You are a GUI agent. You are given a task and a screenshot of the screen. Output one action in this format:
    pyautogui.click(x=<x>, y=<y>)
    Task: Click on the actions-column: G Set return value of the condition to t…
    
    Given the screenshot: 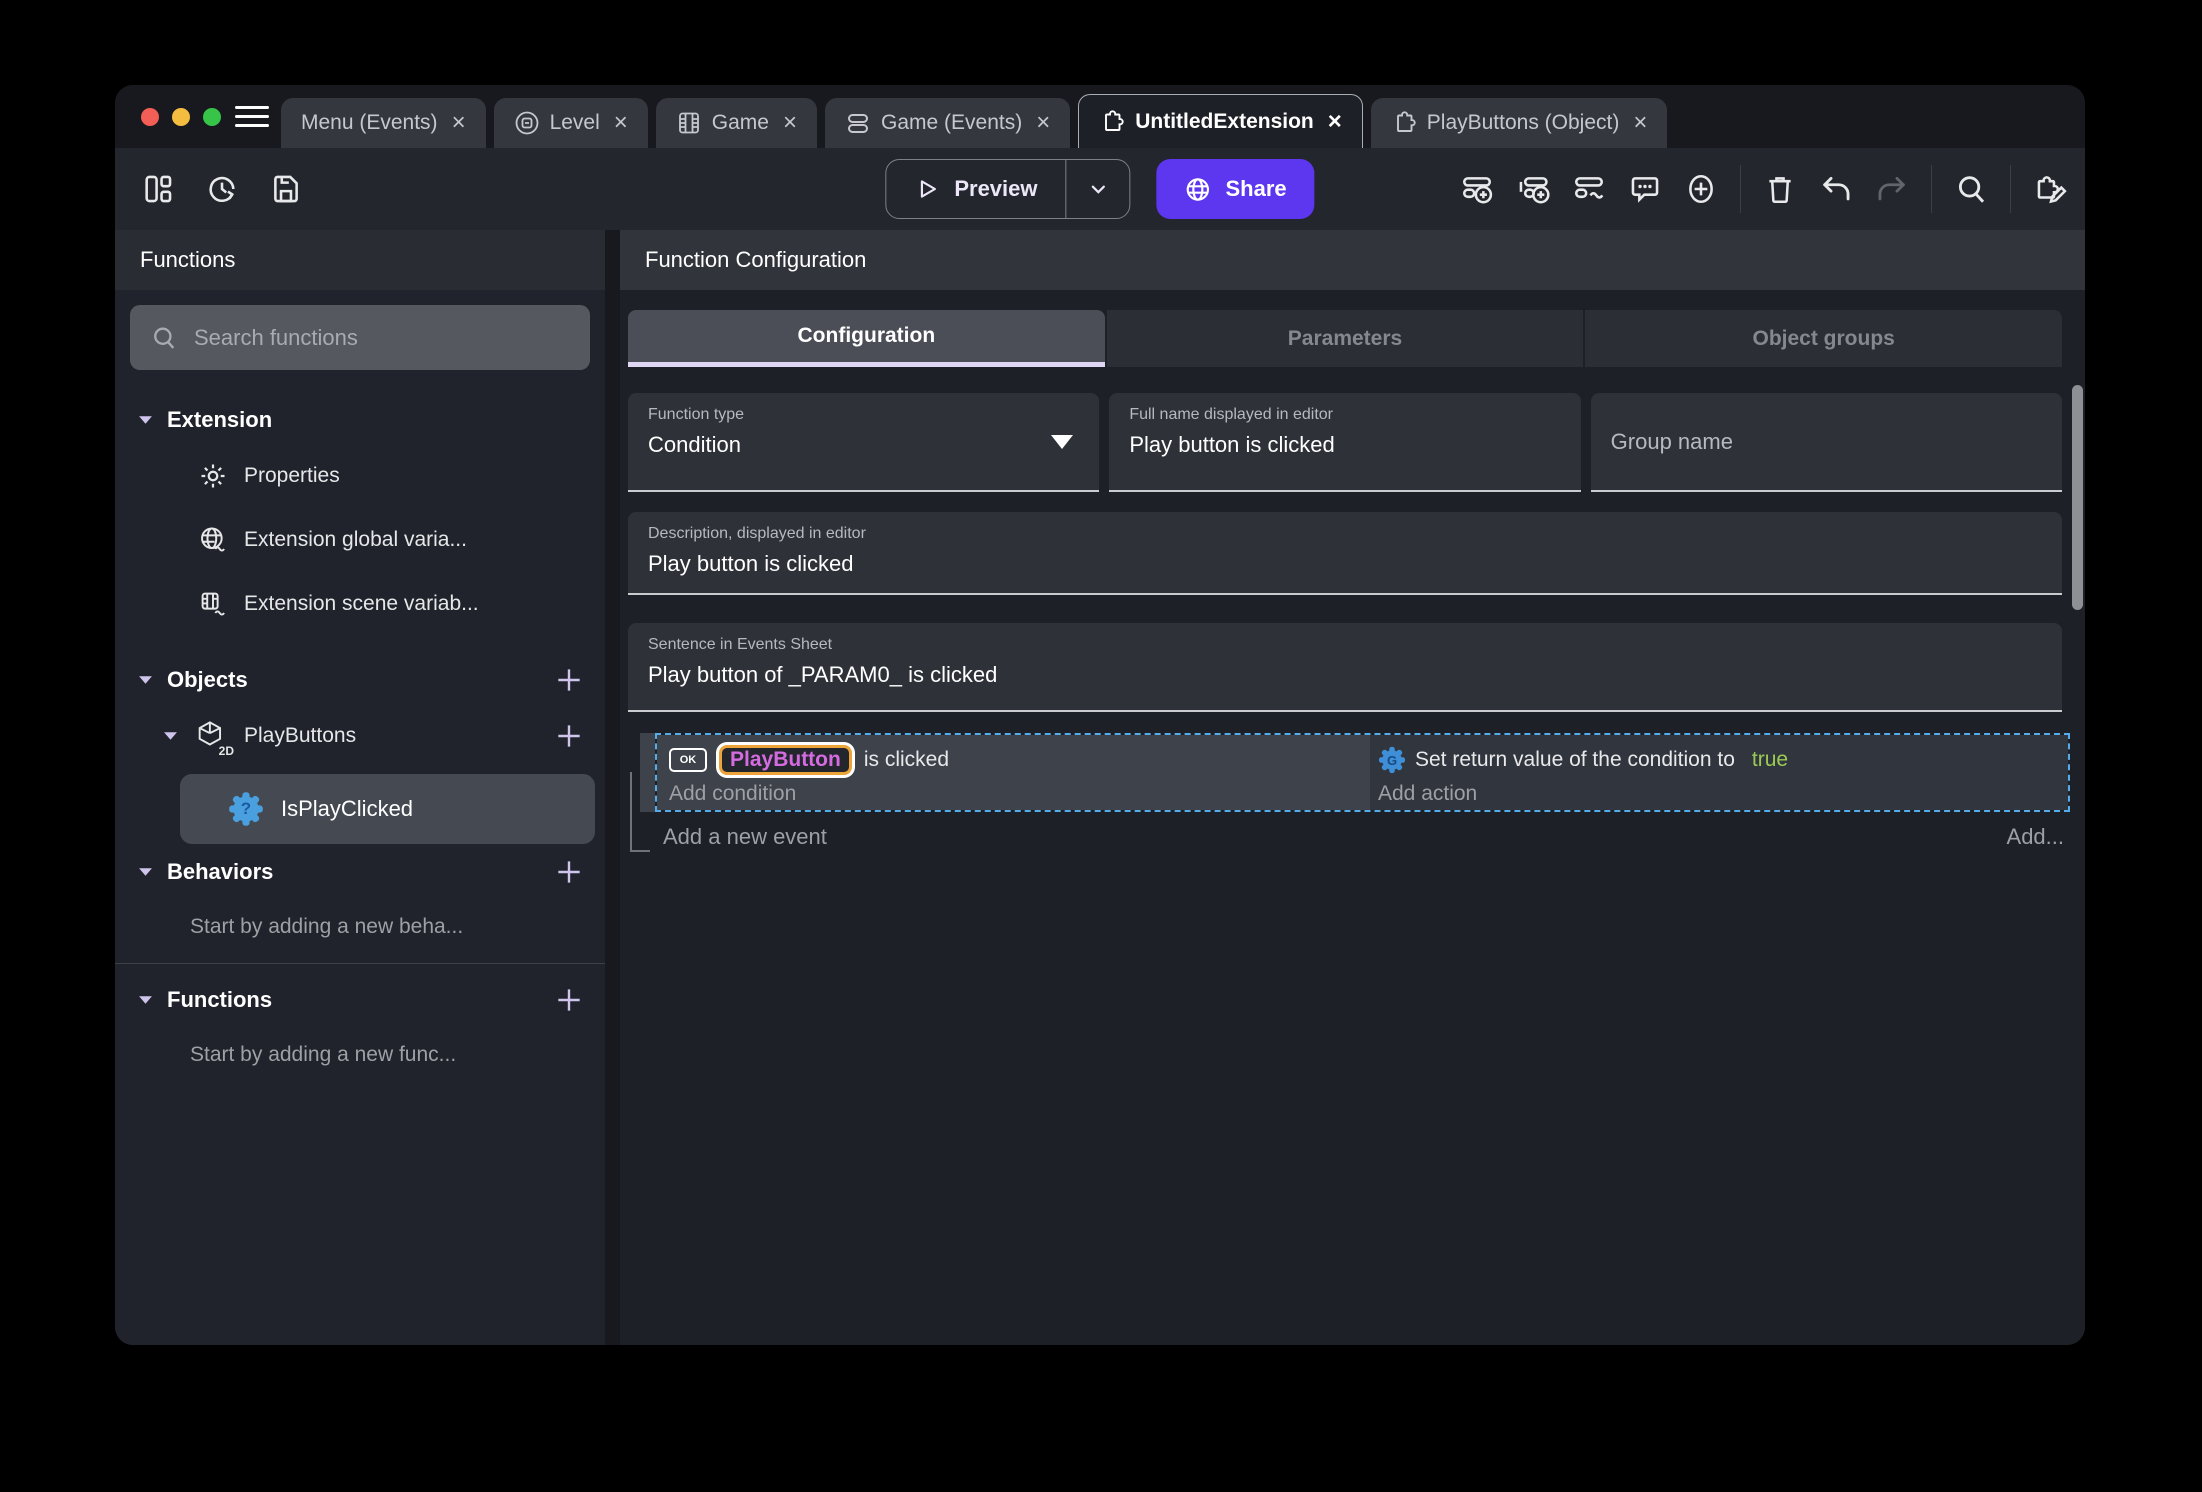 What is the action you would take?
    pyautogui.click(x=1719, y=772)
    